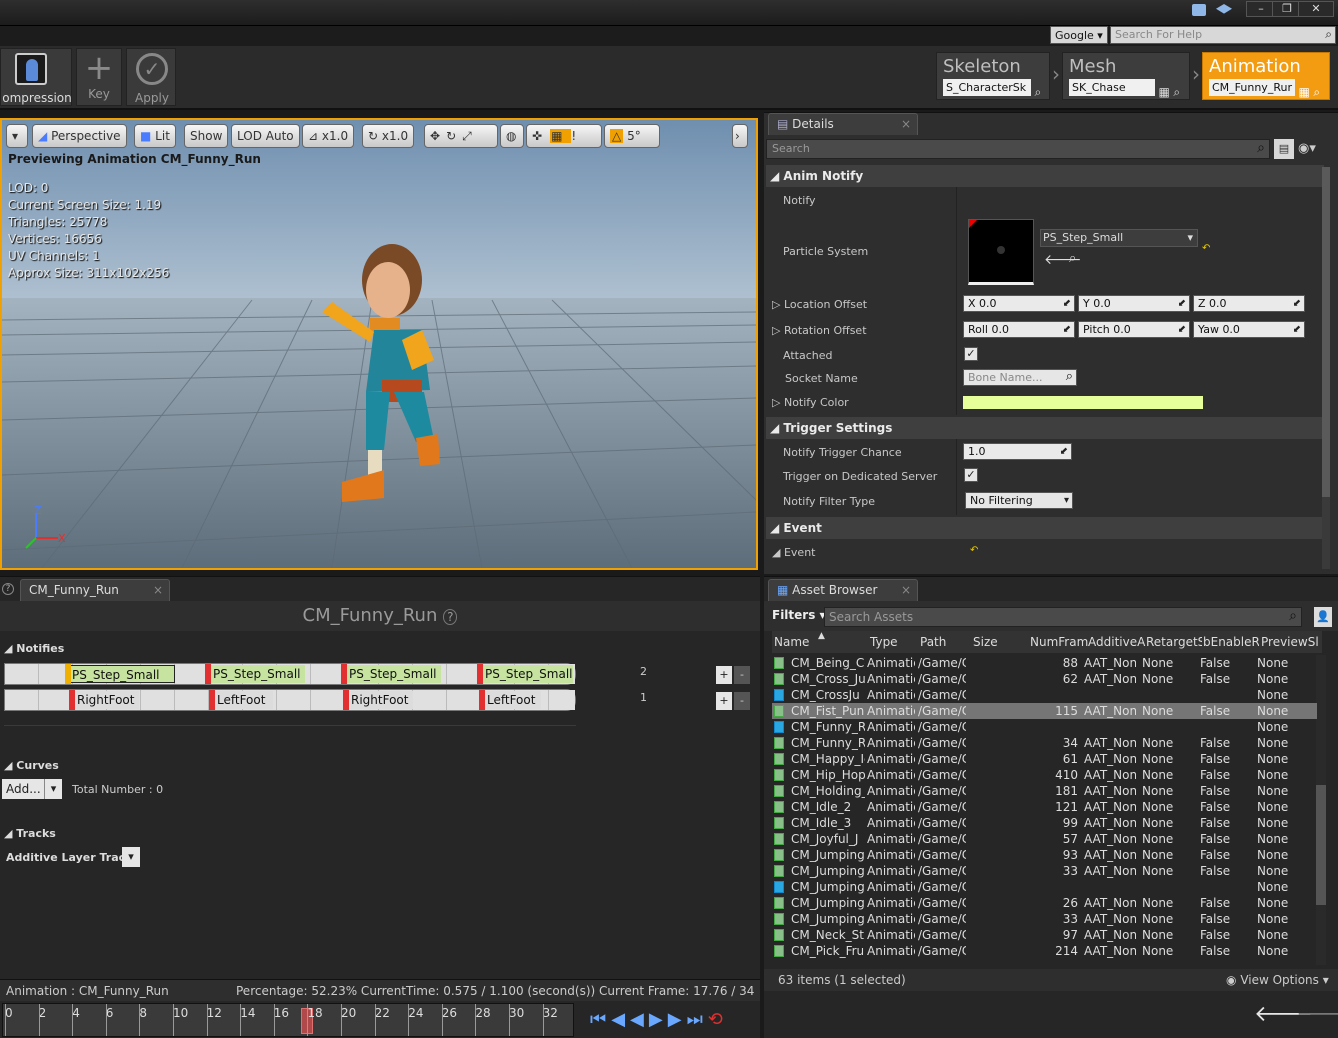  What do you see at coordinates (993, 76) in the screenshot?
I see `breadcrumb-skeleton: Skeleton S_CharacterSk ⌕` at bounding box center [993, 76].